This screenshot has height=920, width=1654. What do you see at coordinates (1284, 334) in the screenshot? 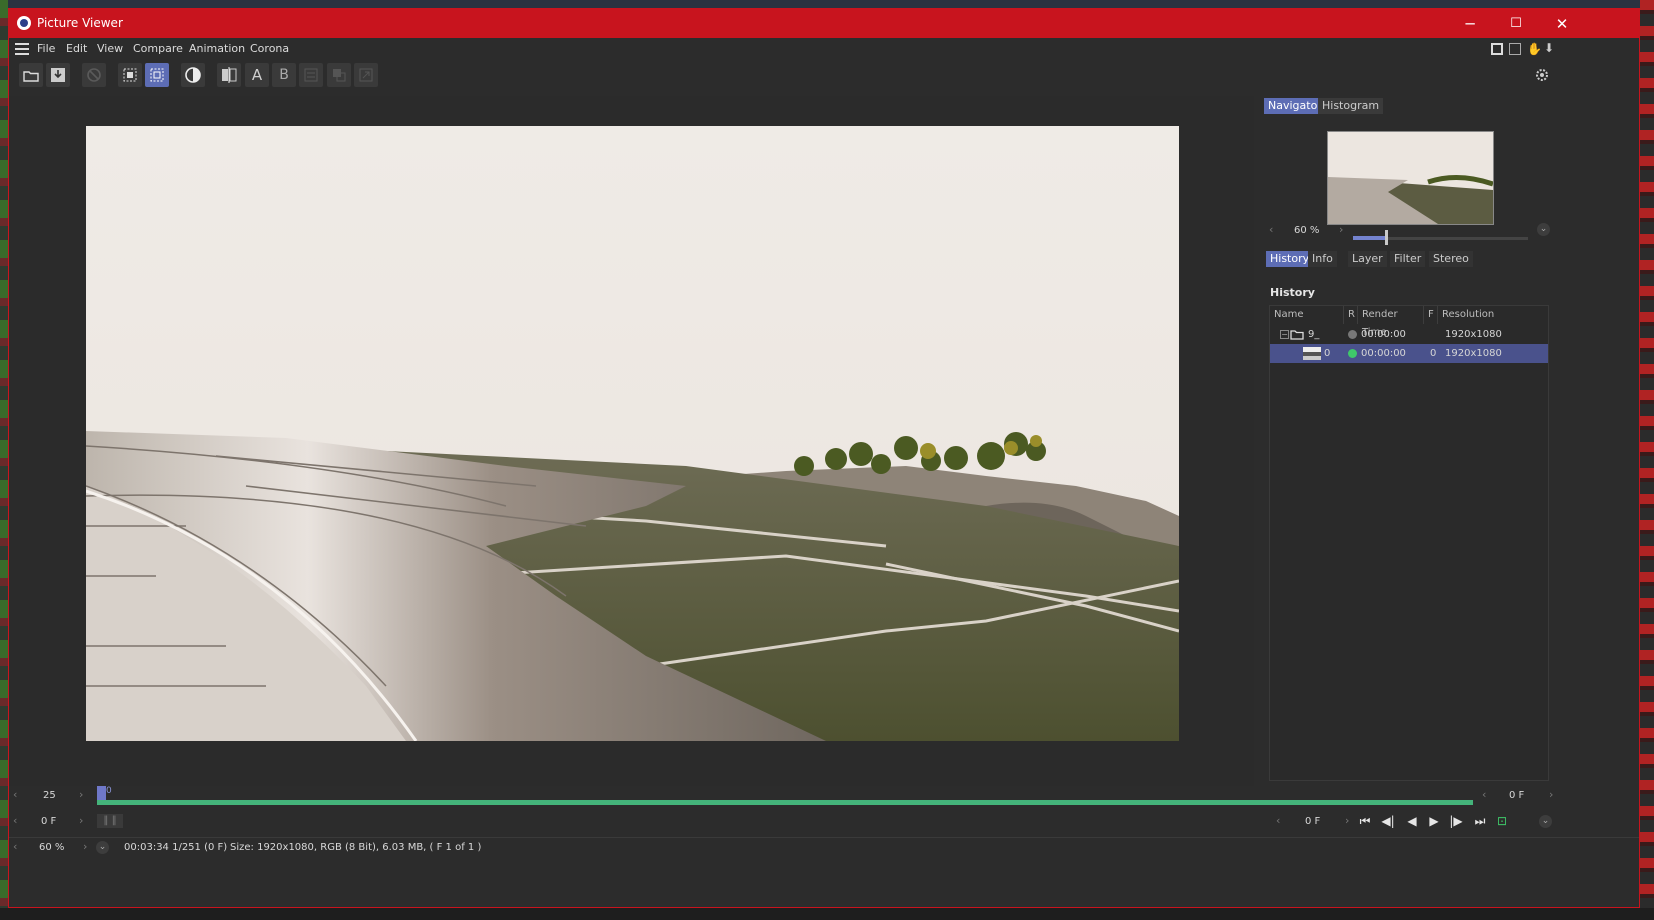
I see `collapse-toggle-icon: −` at bounding box center [1284, 334].